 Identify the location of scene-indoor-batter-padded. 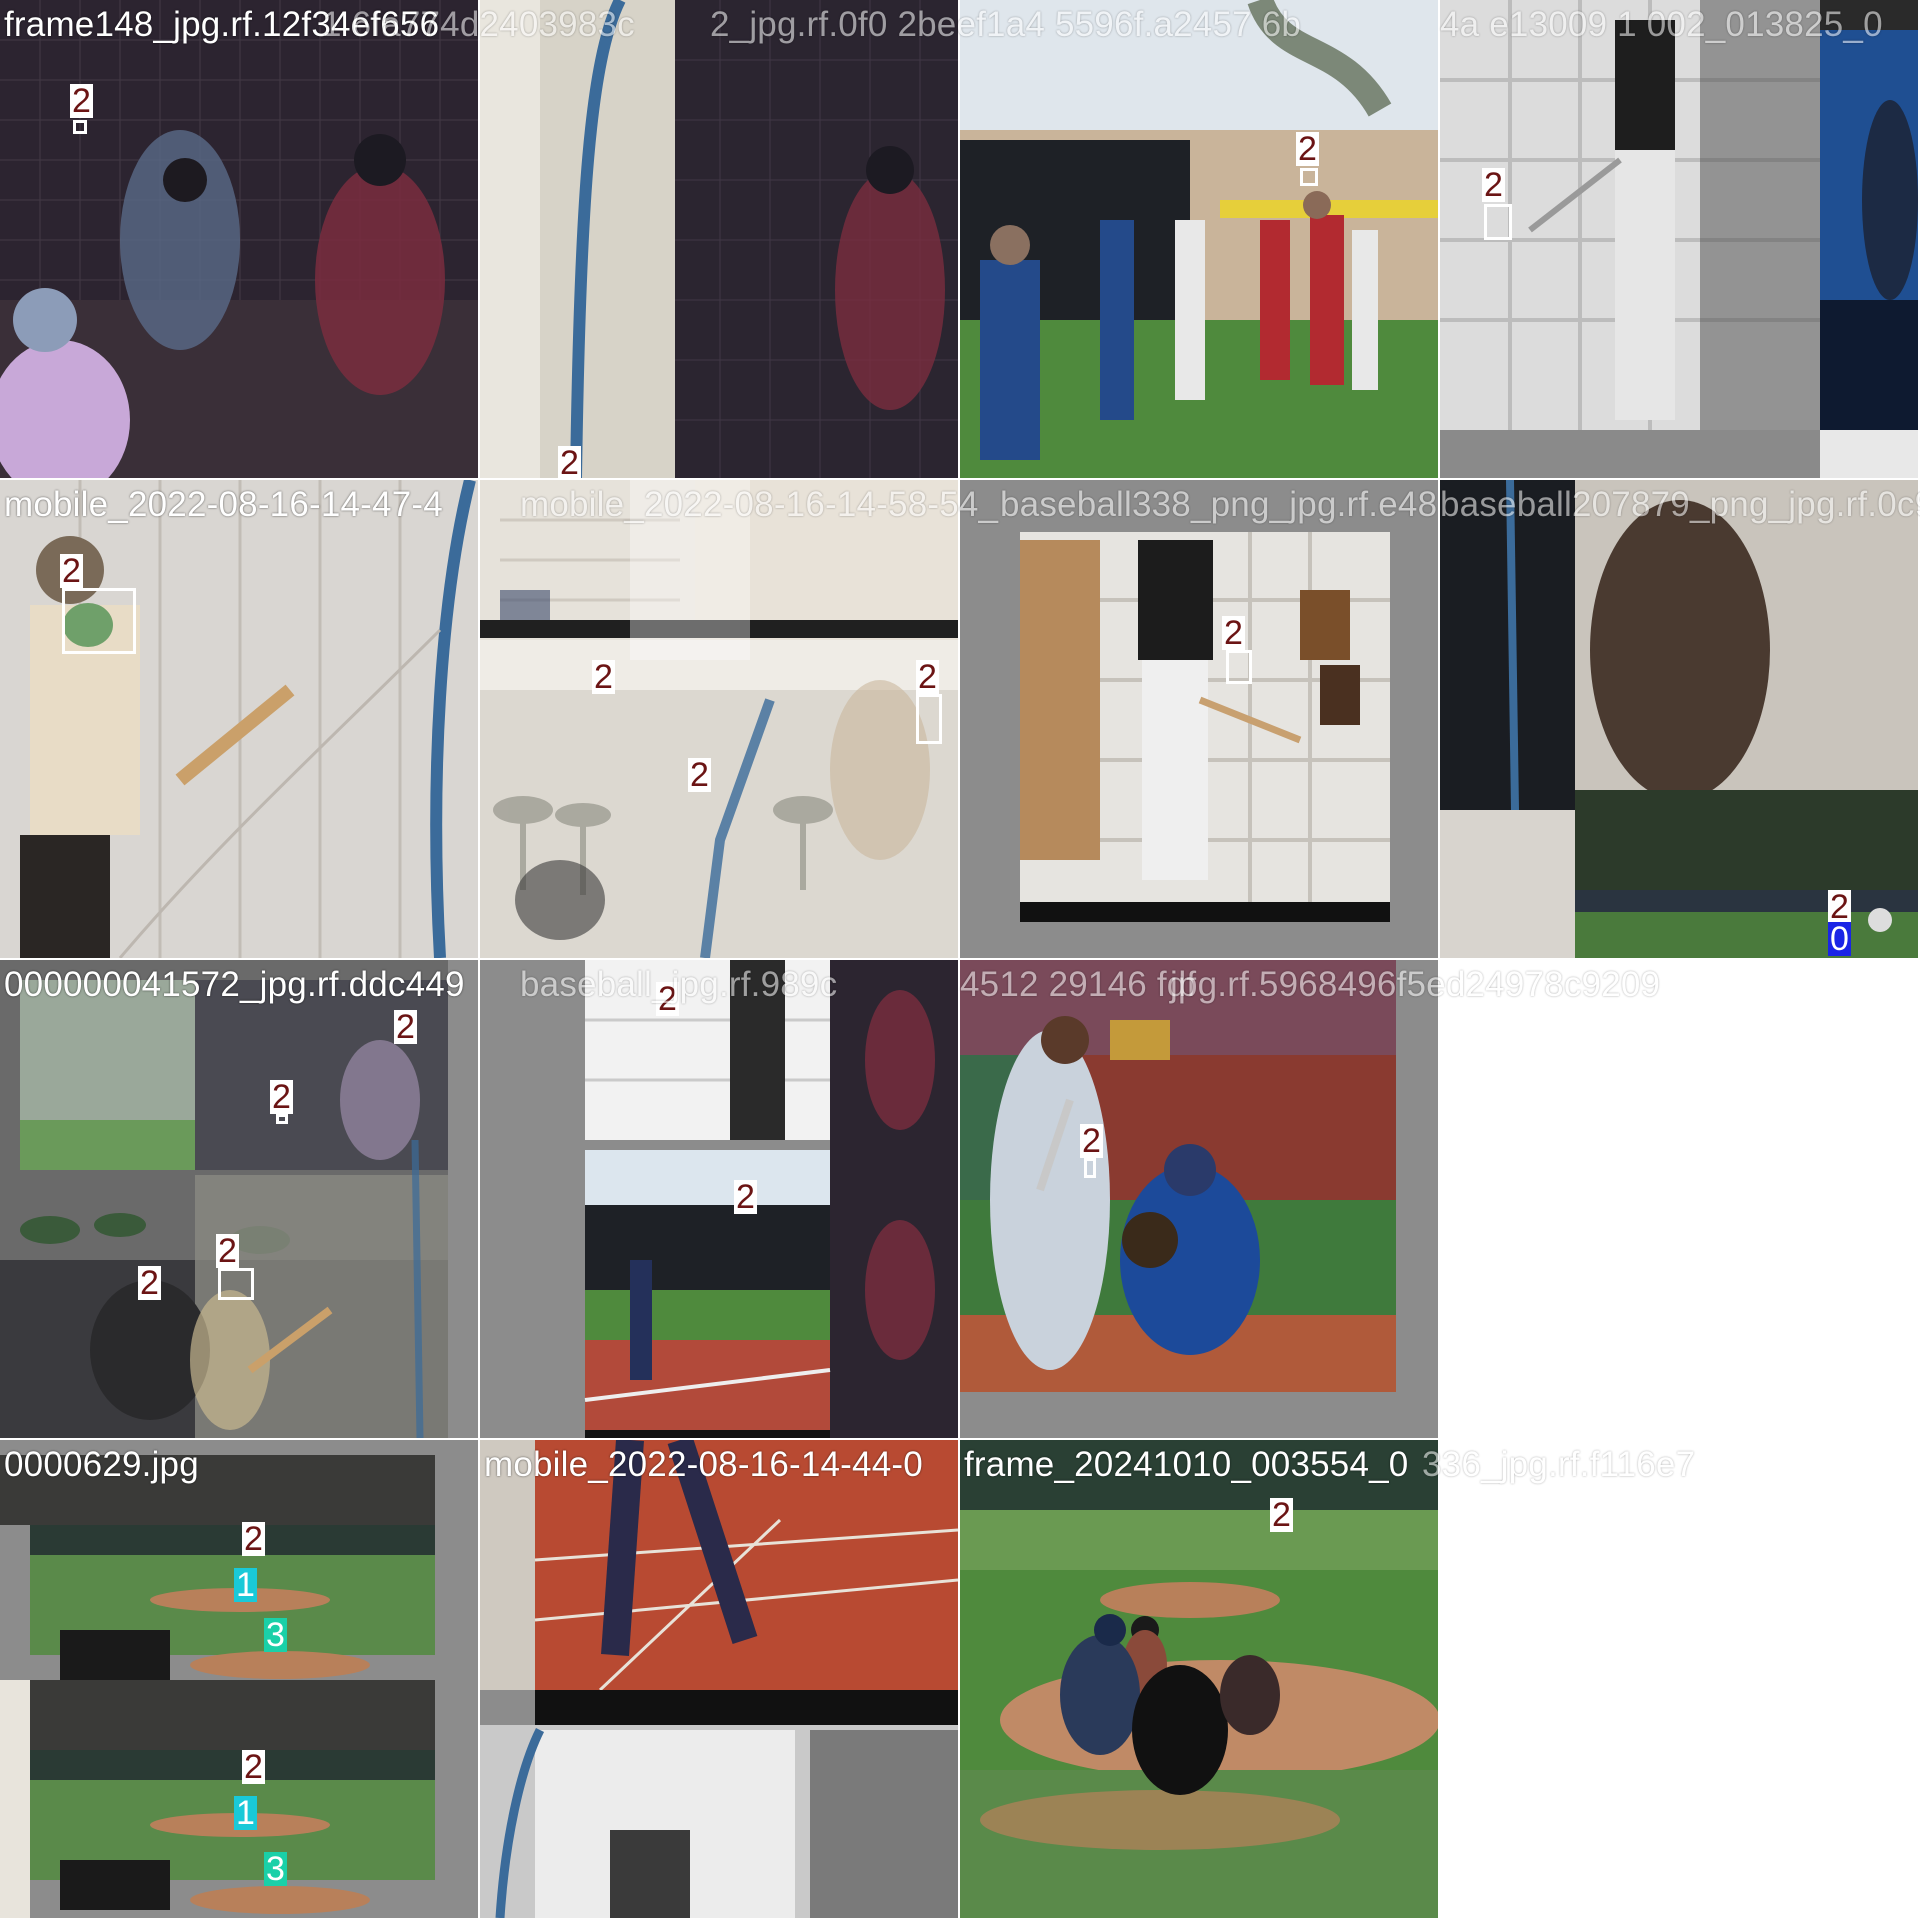
(1199, 719).